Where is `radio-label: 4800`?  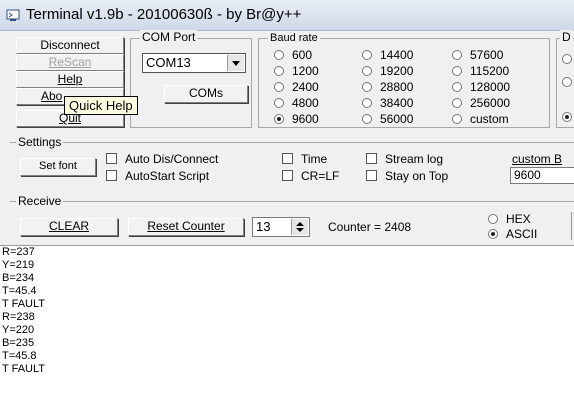
radio-label: 4800 is located at coordinates (305, 103).